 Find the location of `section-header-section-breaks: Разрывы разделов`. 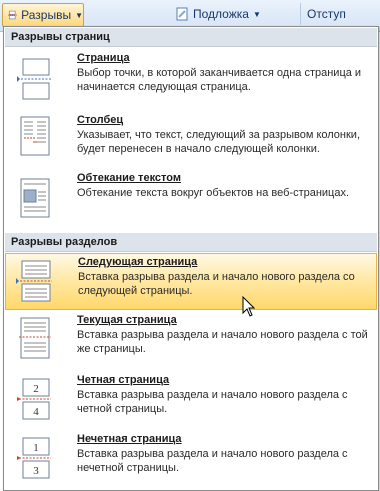

section-header-section-breaks: Разрывы разделов is located at coordinates (191, 242).